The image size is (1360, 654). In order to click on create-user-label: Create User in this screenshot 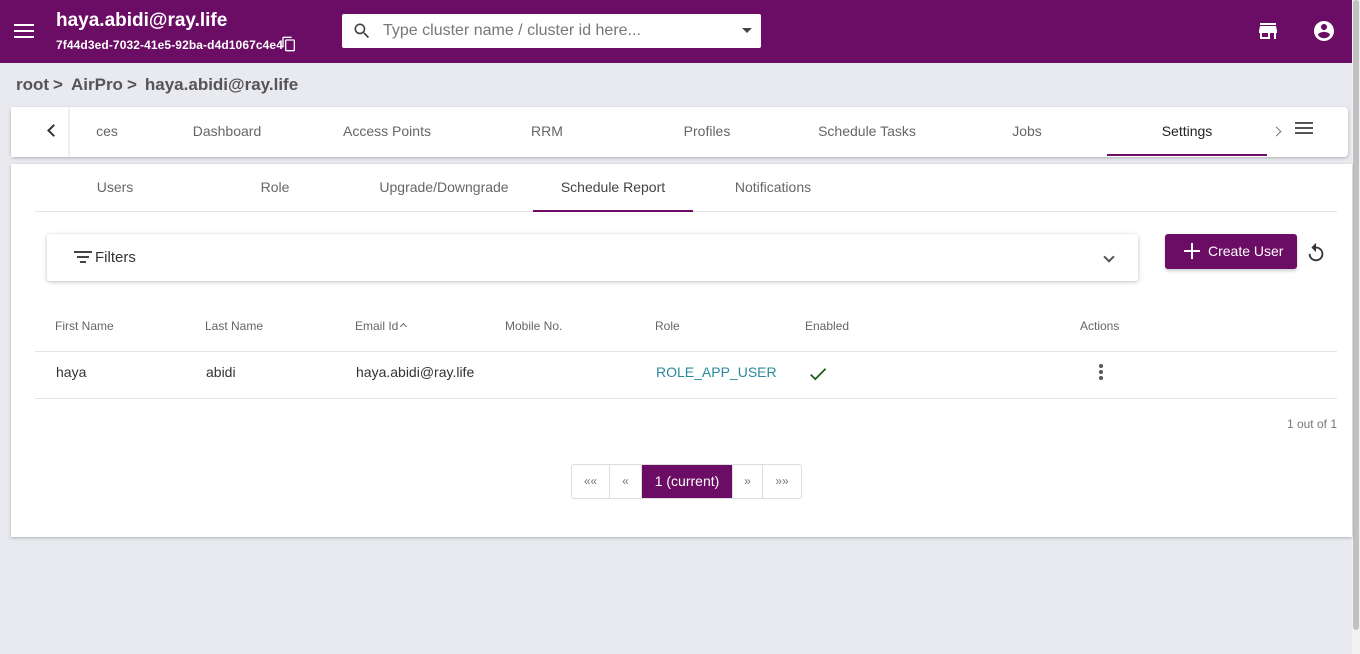, I will do `click(1246, 251)`.